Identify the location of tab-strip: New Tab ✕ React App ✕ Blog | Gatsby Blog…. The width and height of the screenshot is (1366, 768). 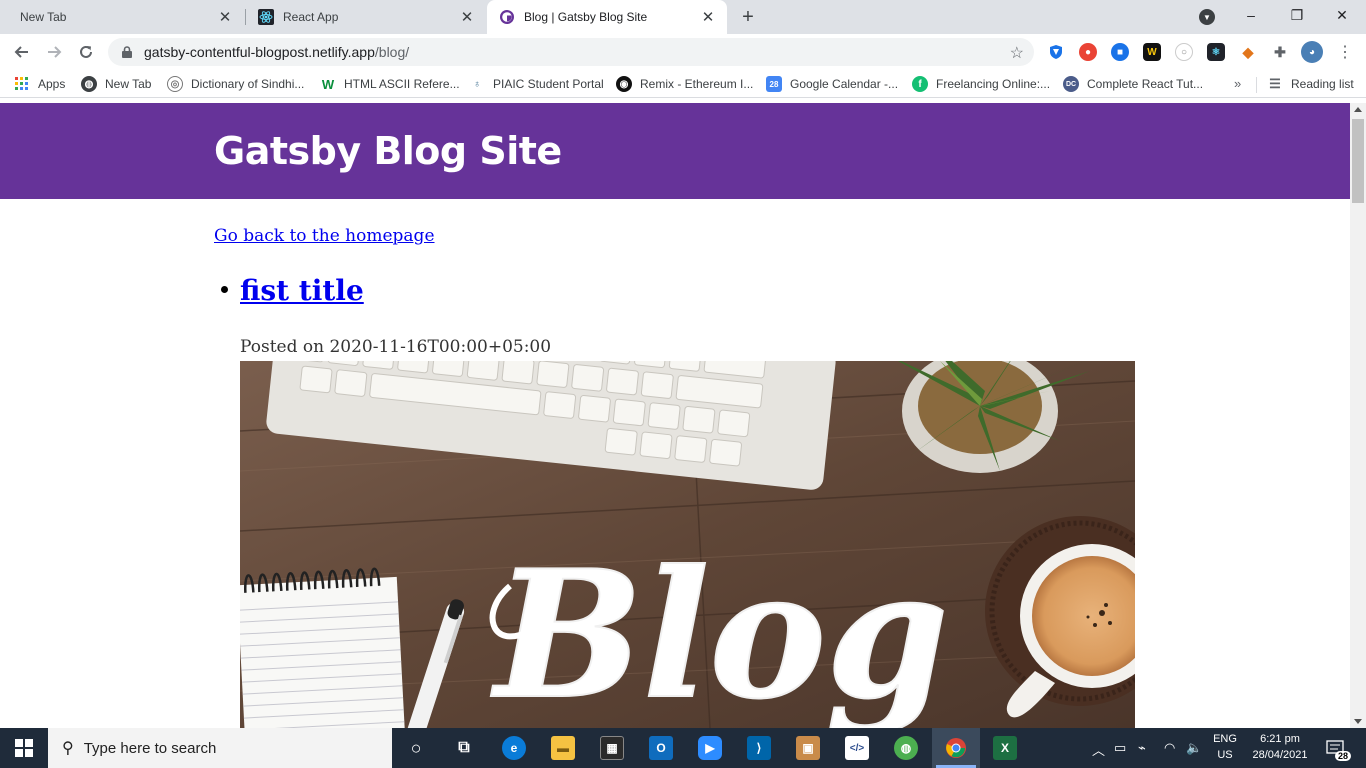
(683, 17).